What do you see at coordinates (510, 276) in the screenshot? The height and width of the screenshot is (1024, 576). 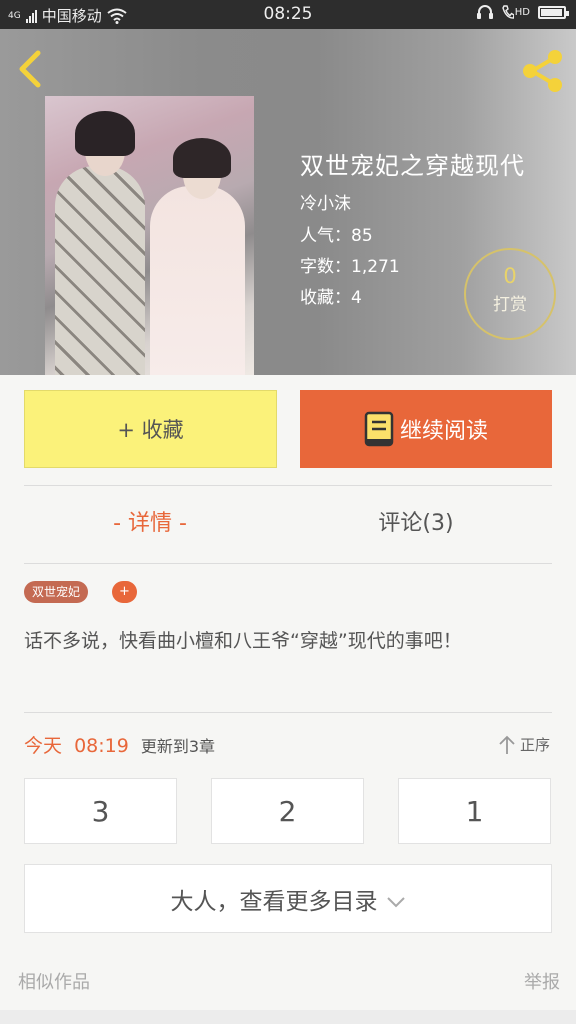 I see `reward-count: 0` at bounding box center [510, 276].